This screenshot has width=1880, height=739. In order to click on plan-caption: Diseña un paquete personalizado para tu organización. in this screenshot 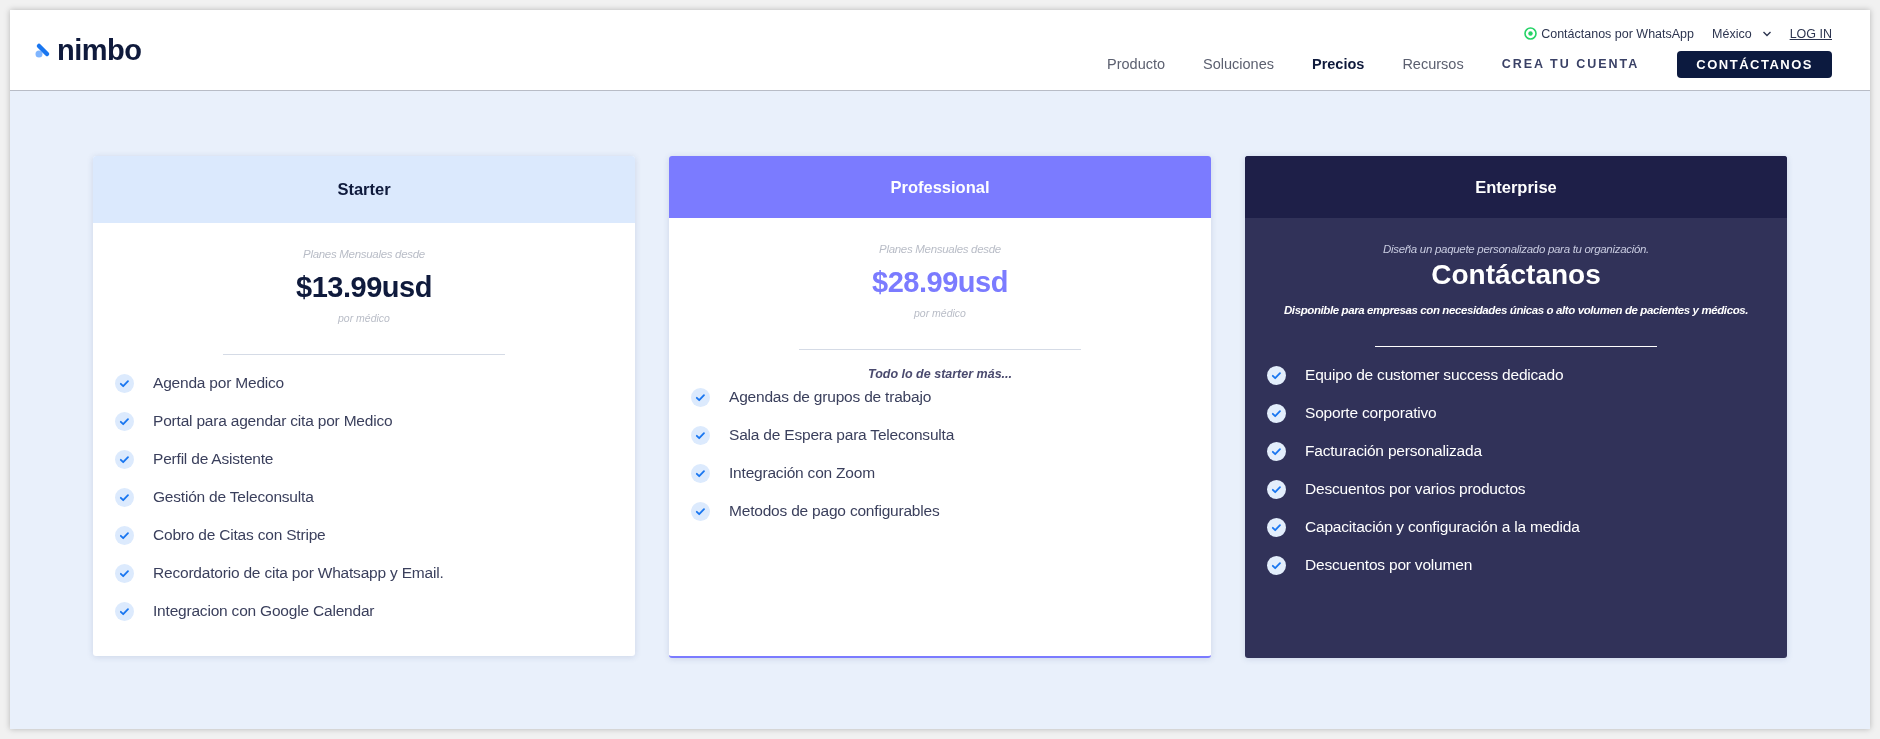, I will do `click(1516, 249)`.